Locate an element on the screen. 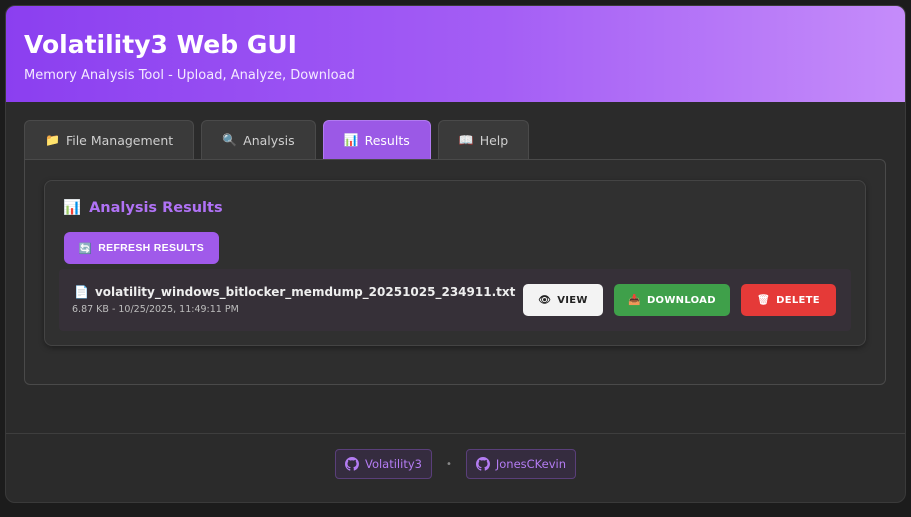  footer-divider is located at coordinates (455, 433).